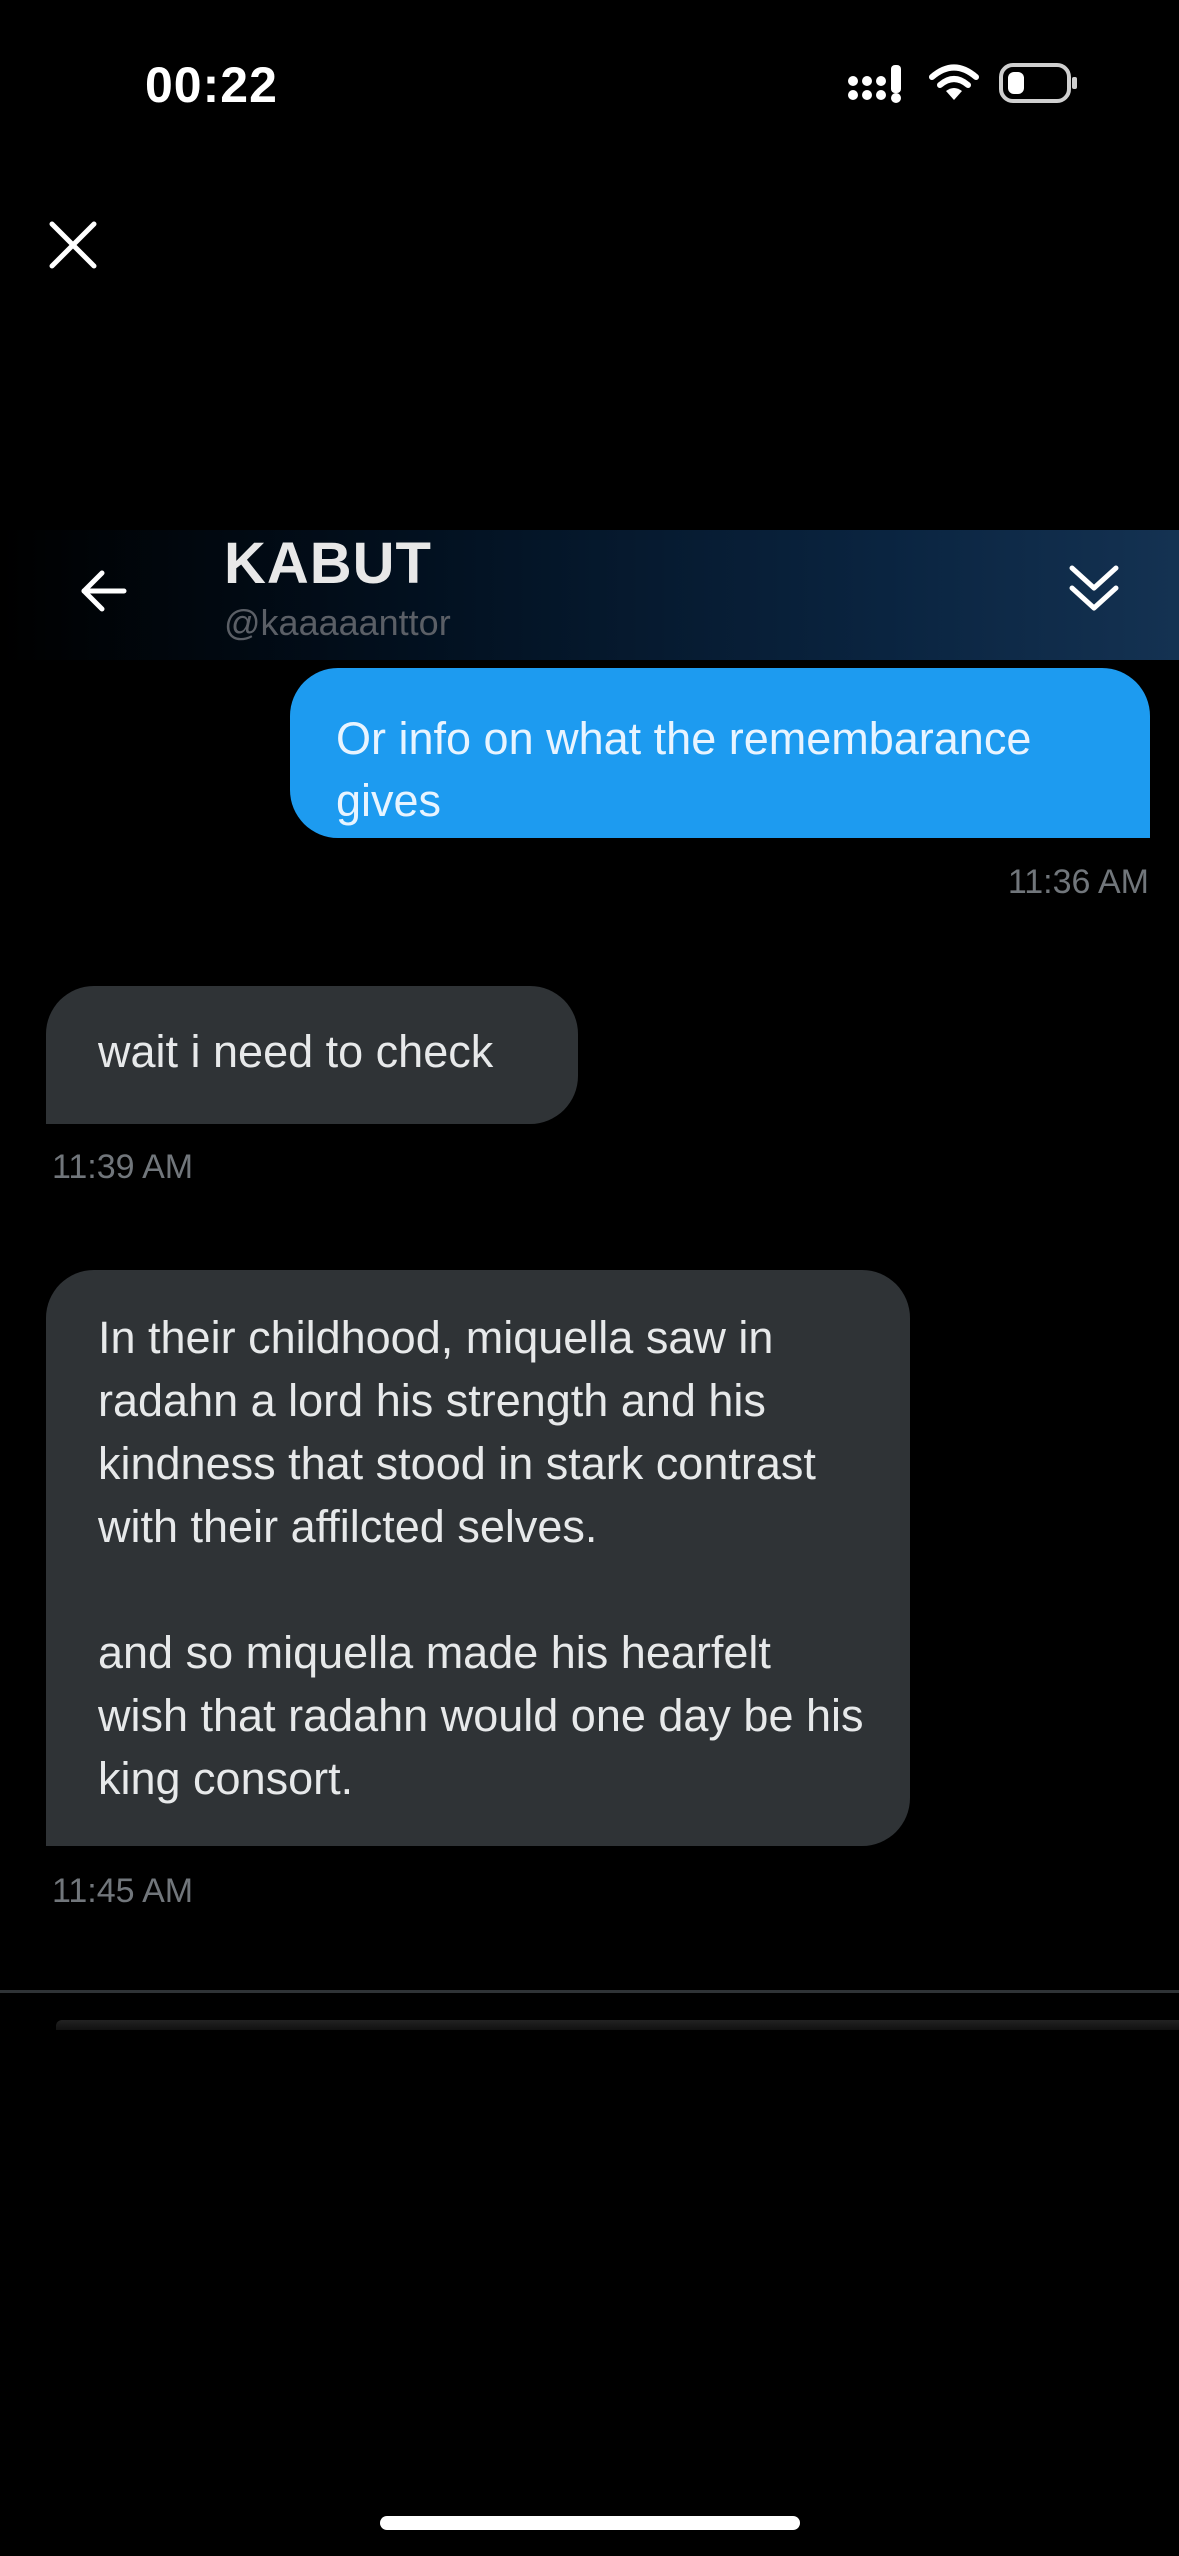 The width and height of the screenshot is (1179, 2556). I want to click on signal-icon, so click(874, 84).